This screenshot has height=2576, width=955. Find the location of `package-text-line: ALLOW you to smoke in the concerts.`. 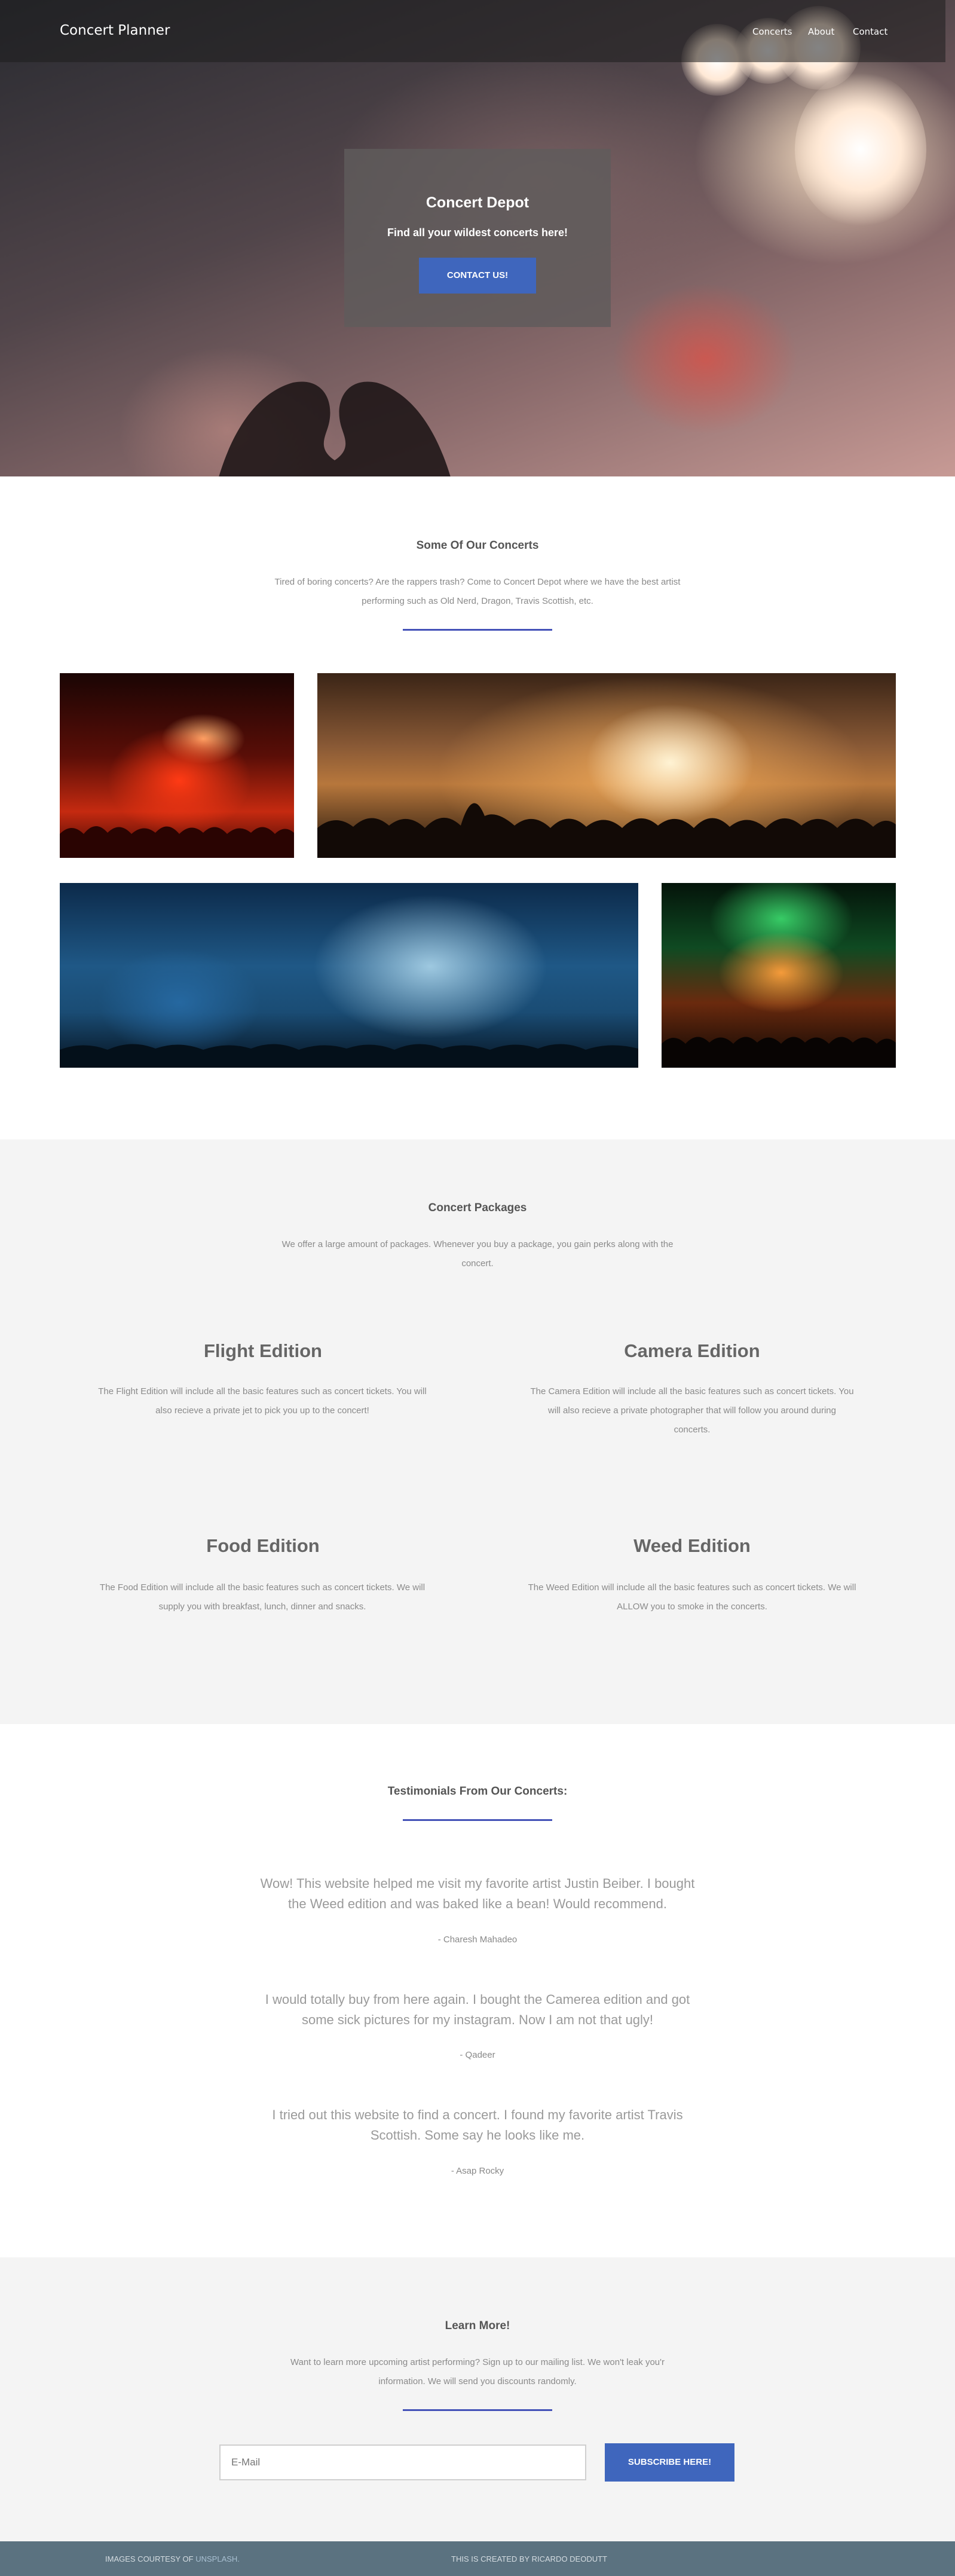

package-text-line: ALLOW you to smoke in the concerts. is located at coordinates (692, 1607).